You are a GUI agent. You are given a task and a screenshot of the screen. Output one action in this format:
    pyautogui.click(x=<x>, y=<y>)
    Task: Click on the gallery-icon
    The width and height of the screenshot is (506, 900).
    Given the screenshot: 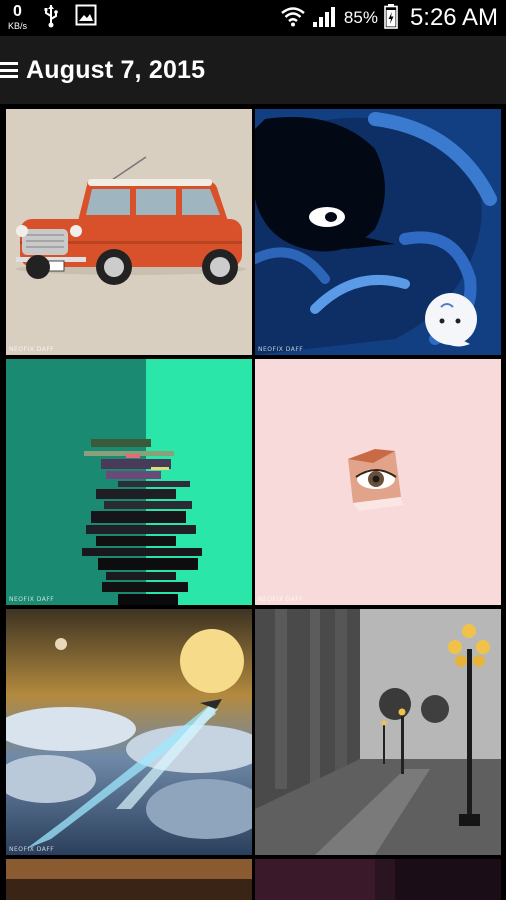 What is the action you would take?
    pyautogui.click(x=86, y=17)
    